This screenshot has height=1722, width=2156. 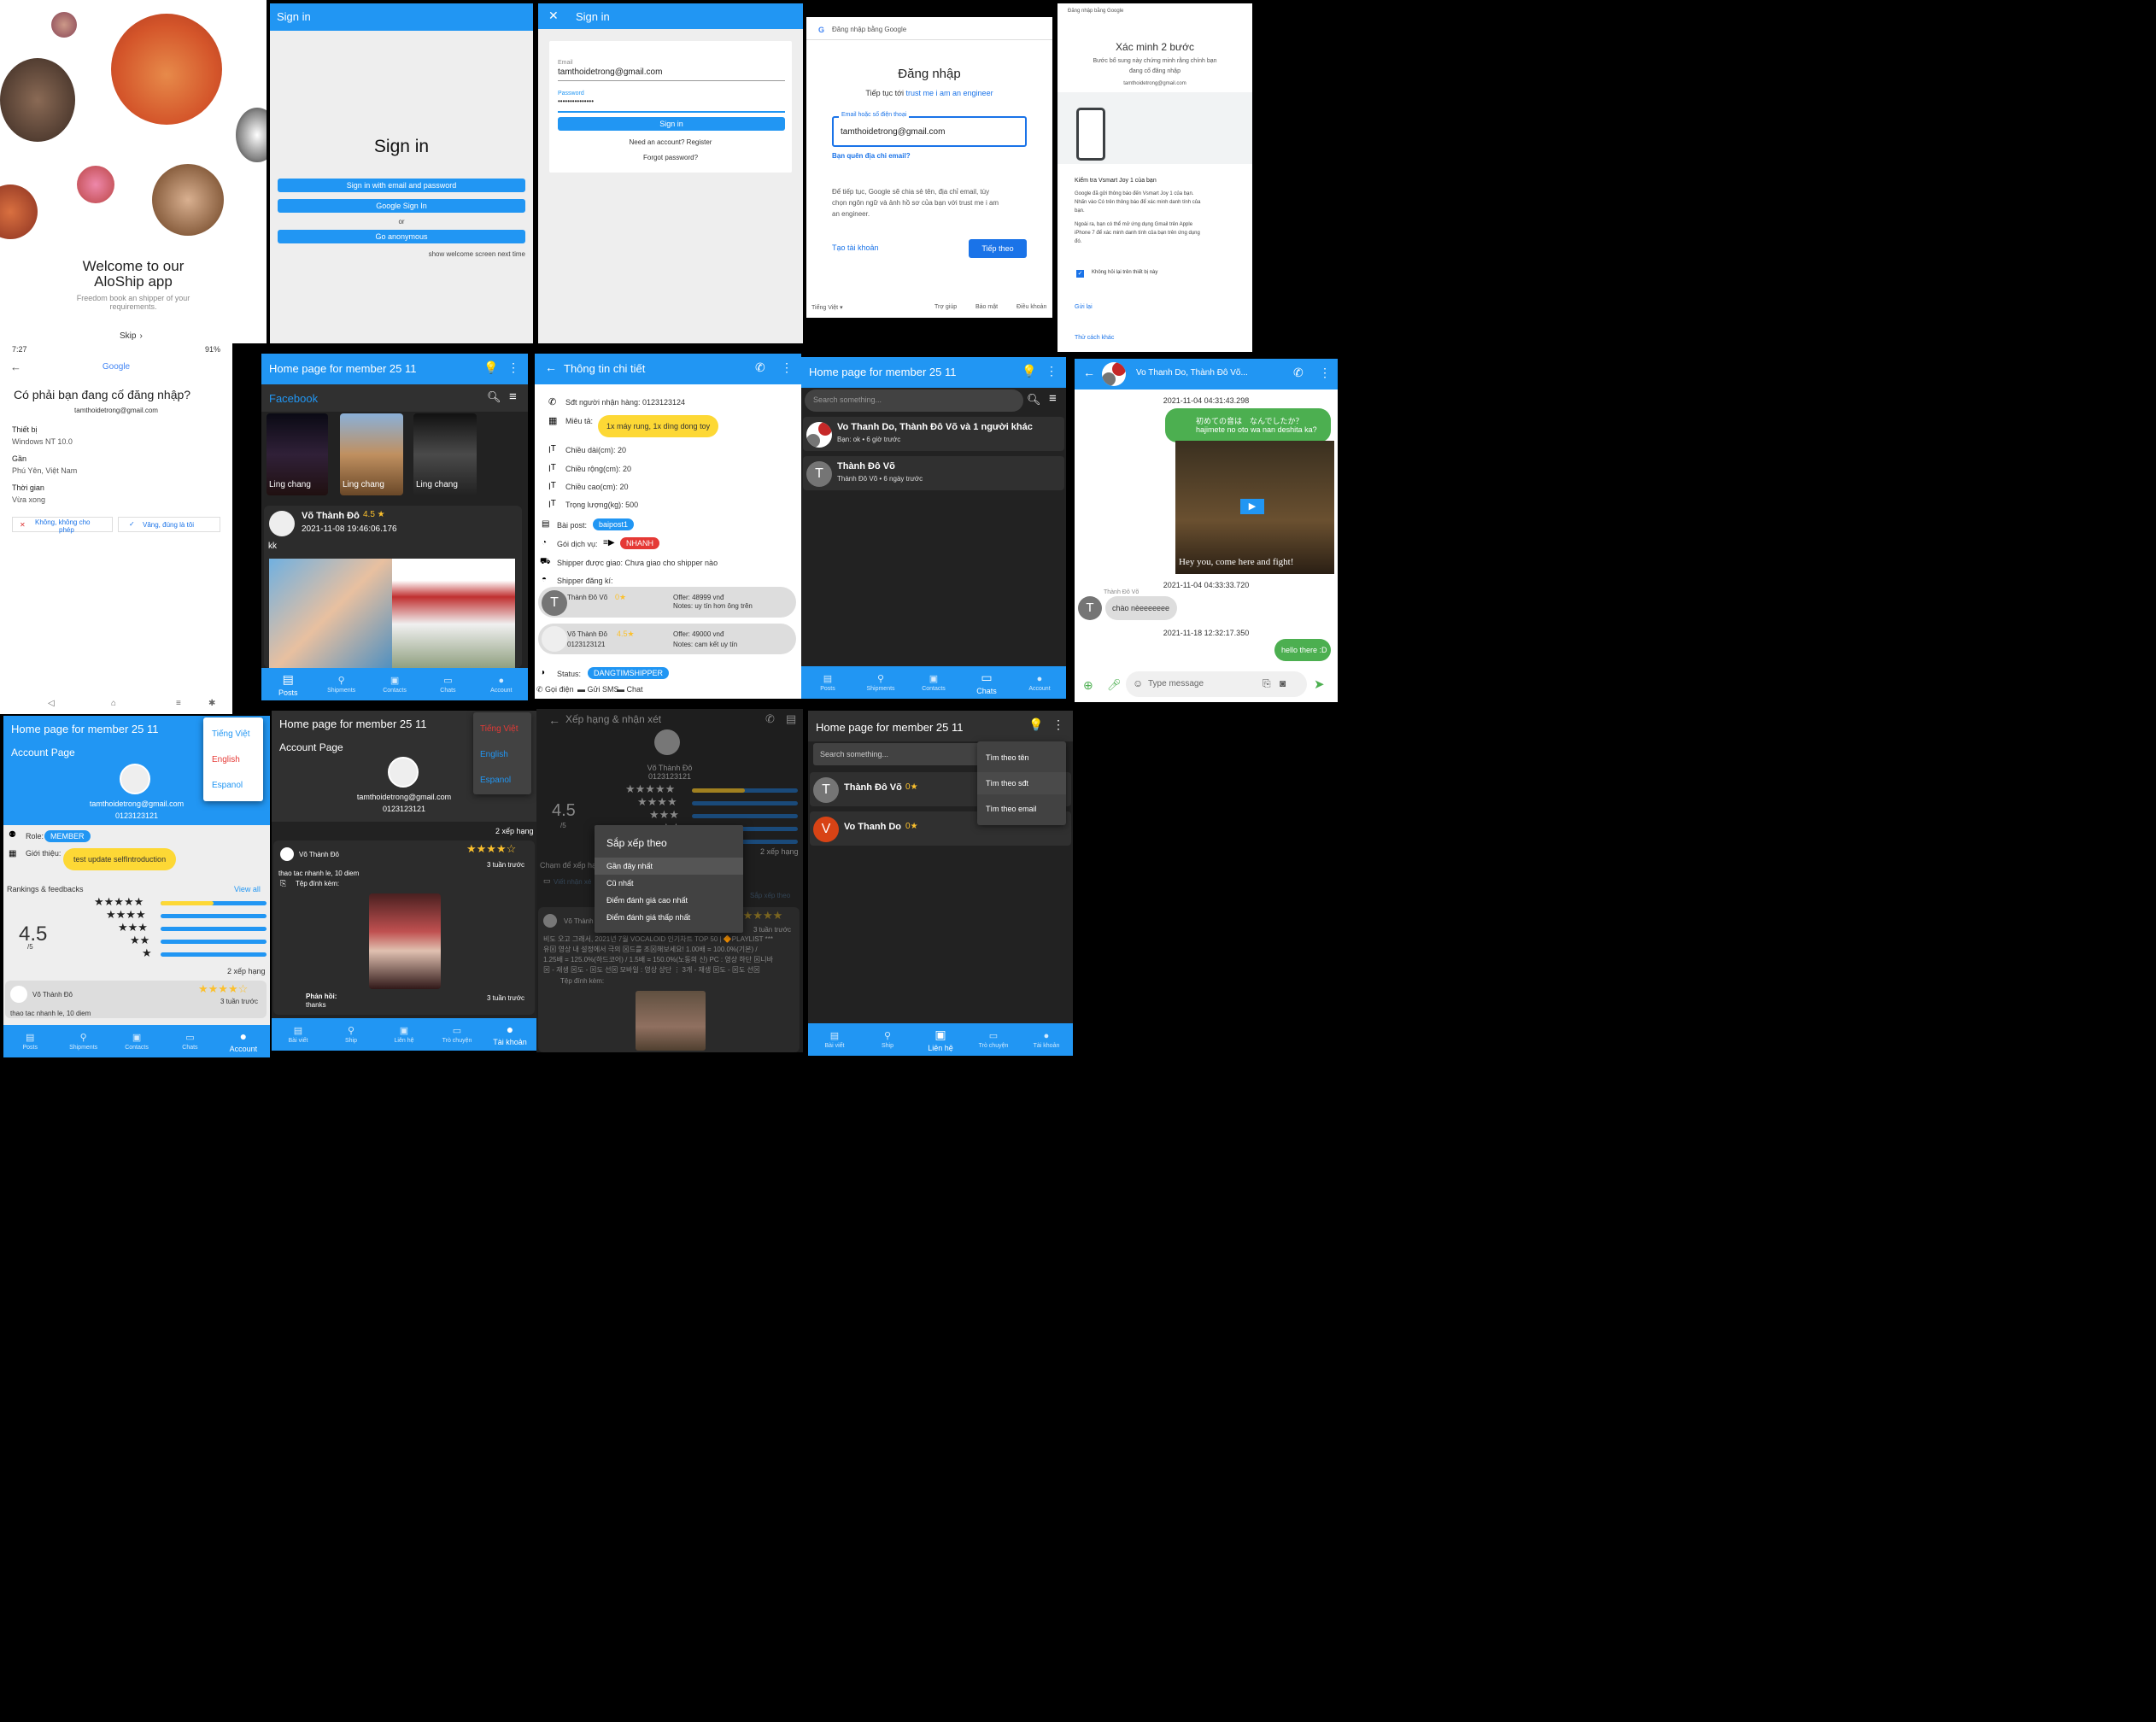 I want to click on nav-home-icon: ⌂, so click(x=114, y=703).